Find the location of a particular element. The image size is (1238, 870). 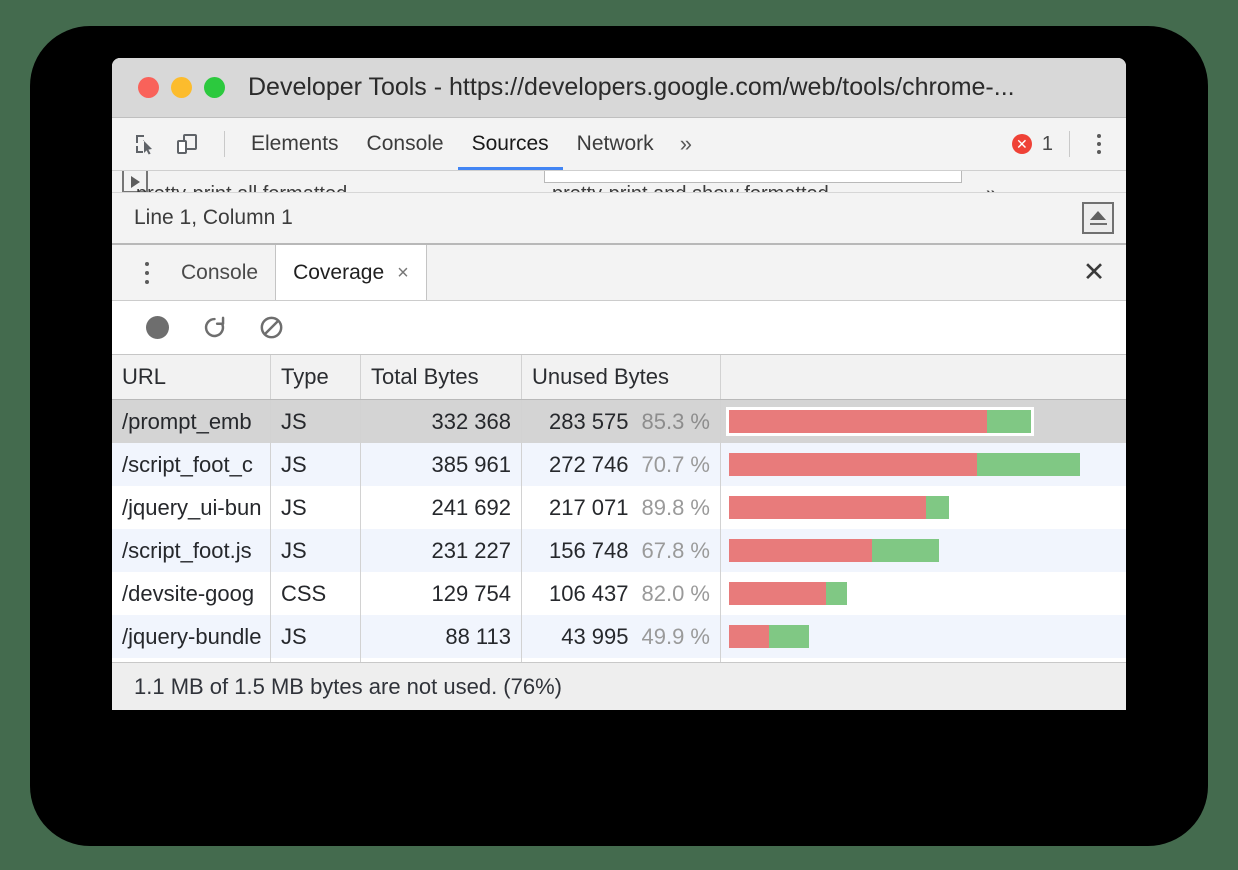

drawer-tab-console: Console is located at coordinates (219, 272).